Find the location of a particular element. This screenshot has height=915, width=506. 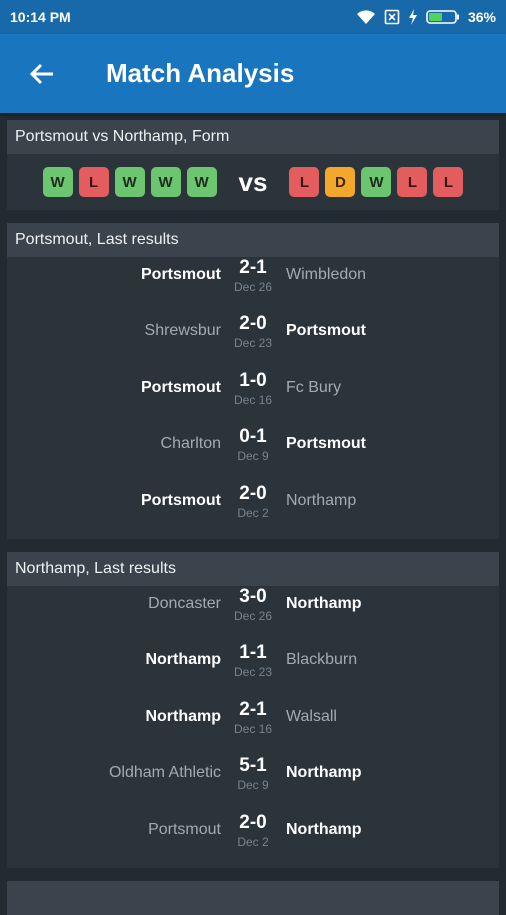

away-team: Blackburn is located at coordinates (322, 660).